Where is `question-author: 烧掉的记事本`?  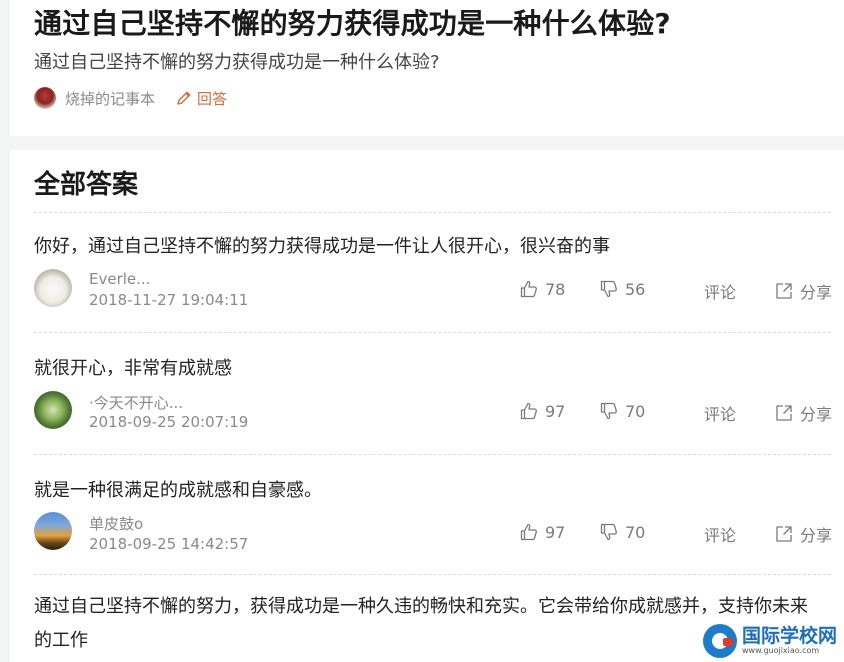 question-author: 烧掉的记事本 is located at coordinates (110, 98).